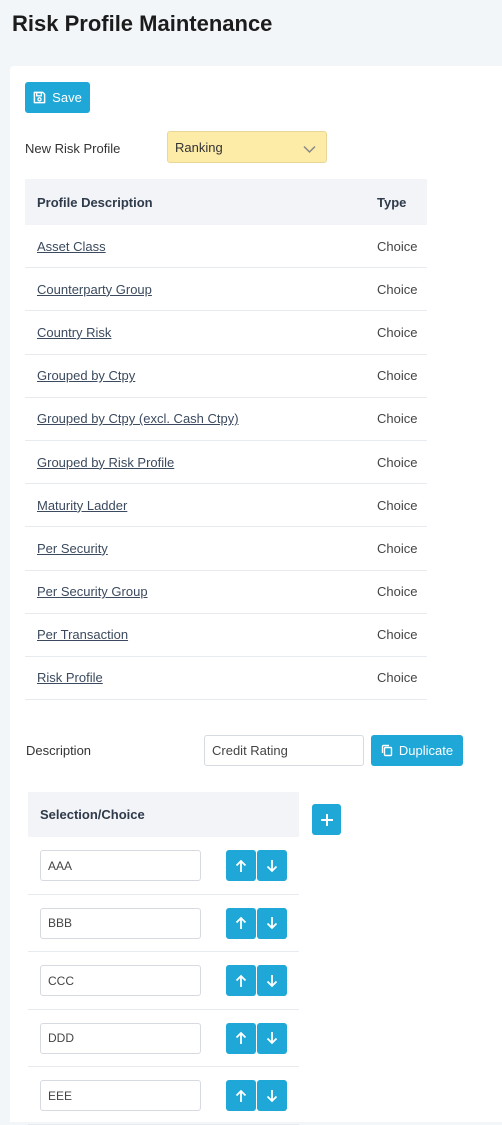 The width and height of the screenshot is (502, 1125). I want to click on profile-description-cell: Per Security Group, so click(201, 591).